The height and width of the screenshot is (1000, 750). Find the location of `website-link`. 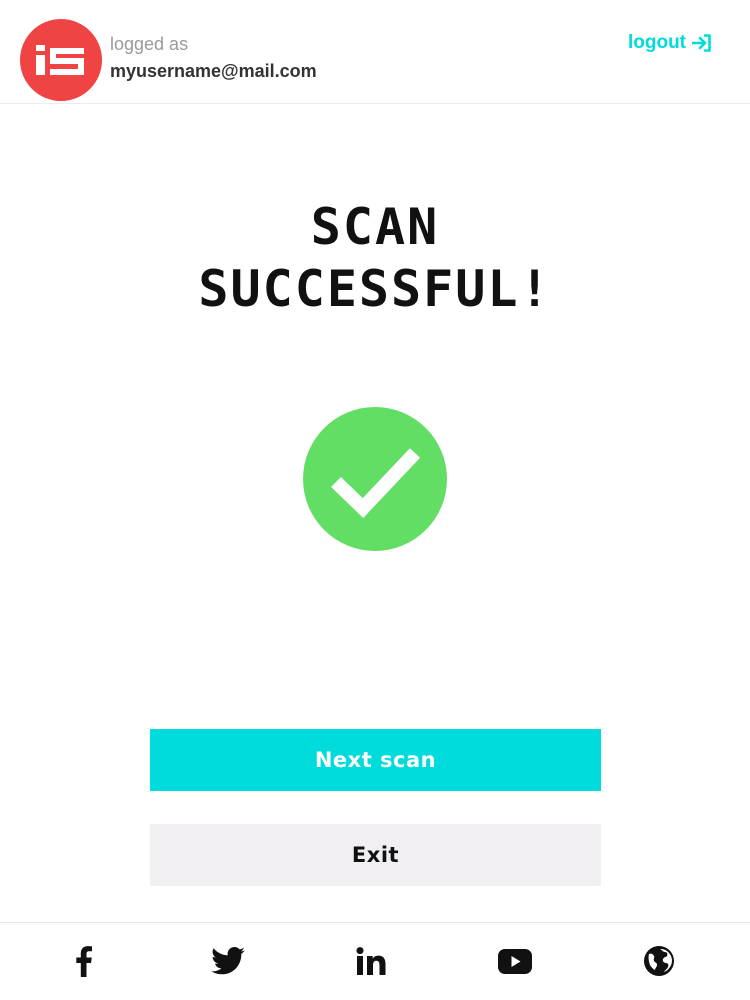

website-link is located at coordinates (659, 961).